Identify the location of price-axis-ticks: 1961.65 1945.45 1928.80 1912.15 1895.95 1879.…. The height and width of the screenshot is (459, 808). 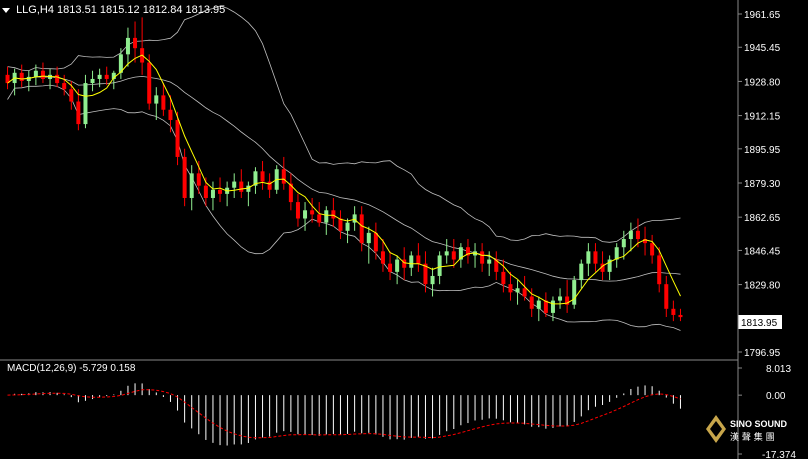
(759, 184).